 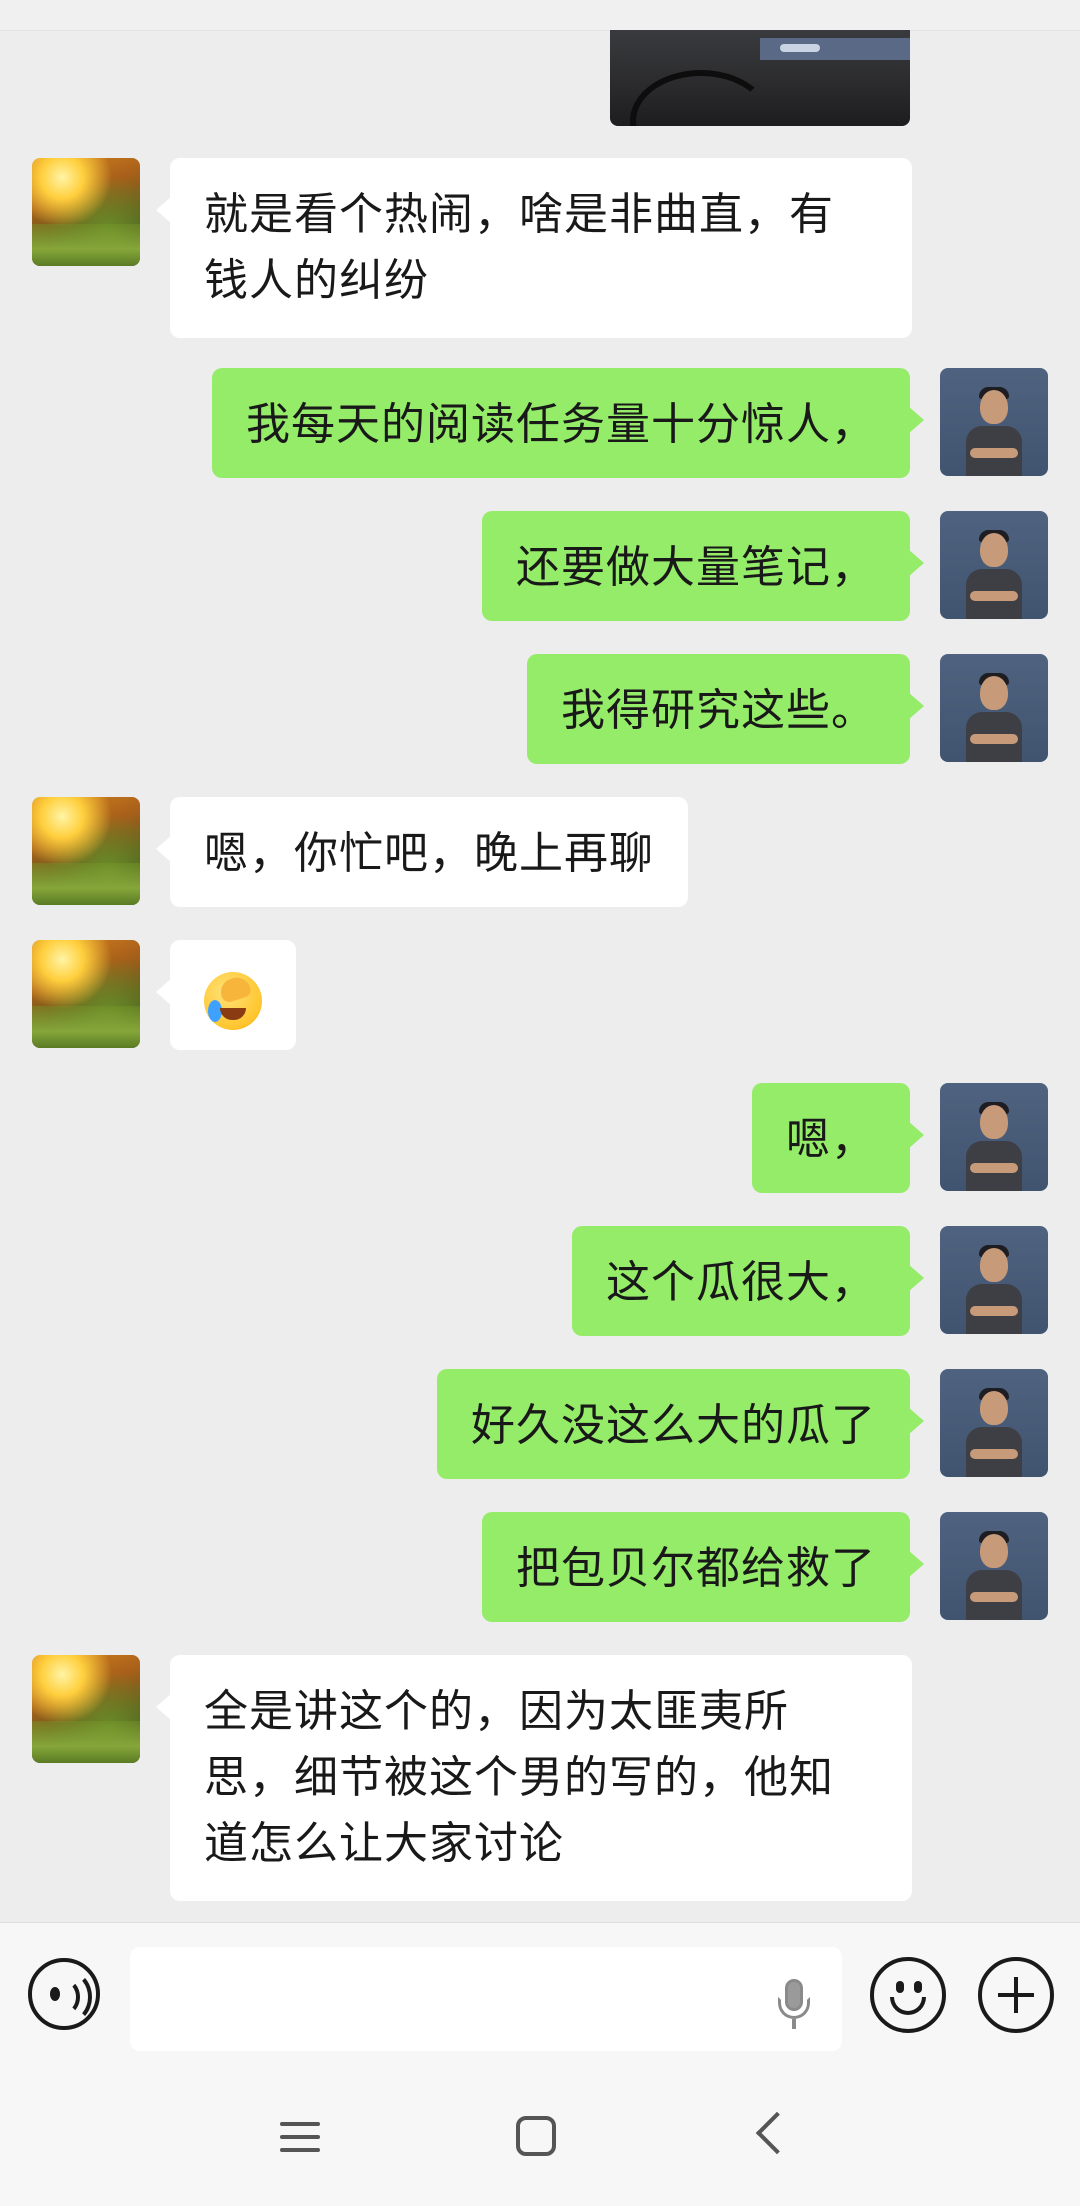 What do you see at coordinates (540, 15) in the screenshot?
I see `chat-top-edge` at bounding box center [540, 15].